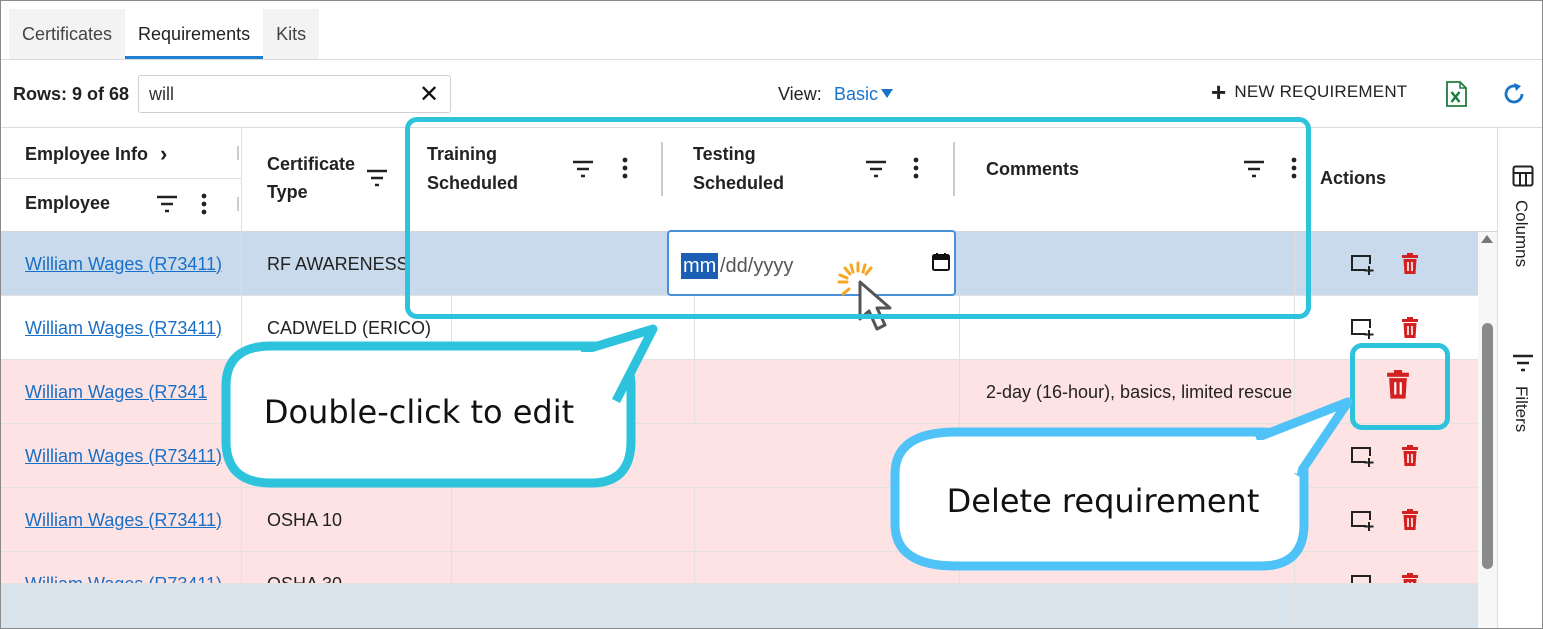 This screenshot has width=1543, height=629. I want to click on delete-callout-text: Delete requirement, so click(1103, 500).